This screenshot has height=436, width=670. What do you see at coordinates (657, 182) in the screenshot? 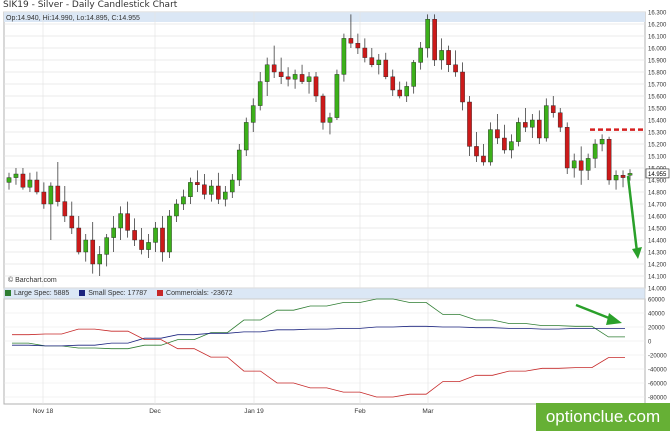
I see `price-tick-label: 14.900` at bounding box center [657, 182].